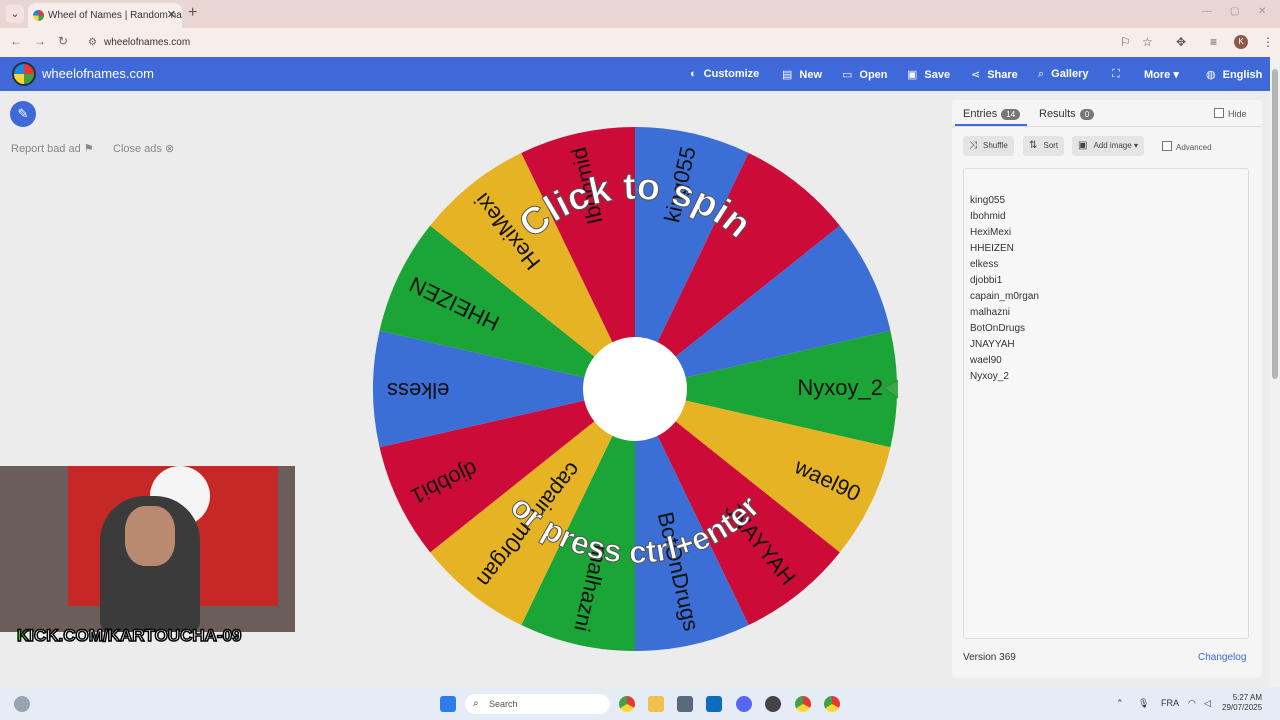 The width and height of the screenshot is (1280, 720). What do you see at coordinates (1067, 114) in the screenshot?
I see `tab-results: Results 0` at bounding box center [1067, 114].